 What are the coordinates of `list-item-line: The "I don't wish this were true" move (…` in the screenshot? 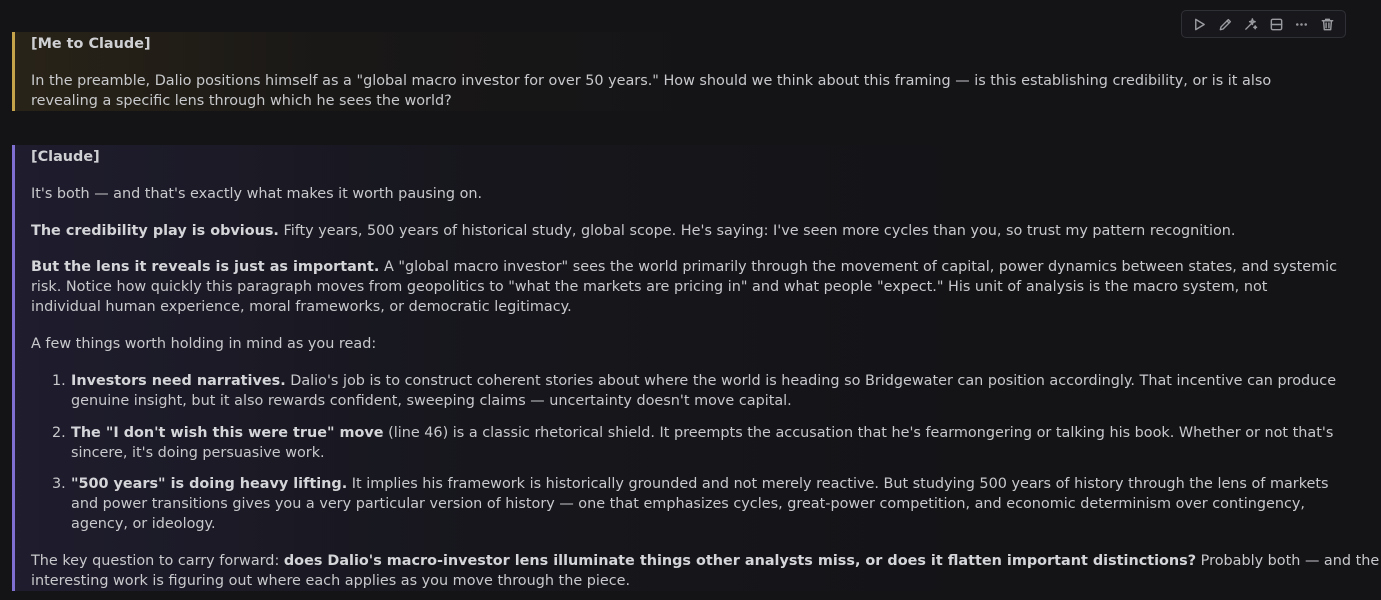 It's located at (702, 433).